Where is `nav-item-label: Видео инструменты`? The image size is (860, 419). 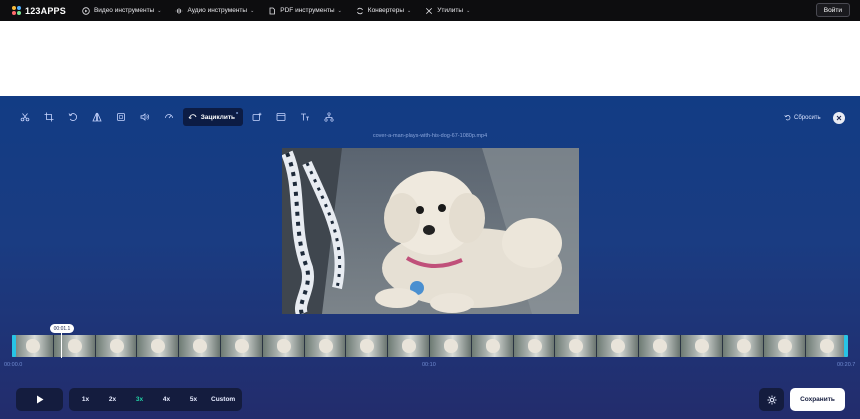 nav-item-label: Видео инструменты is located at coordinates (124, 10).